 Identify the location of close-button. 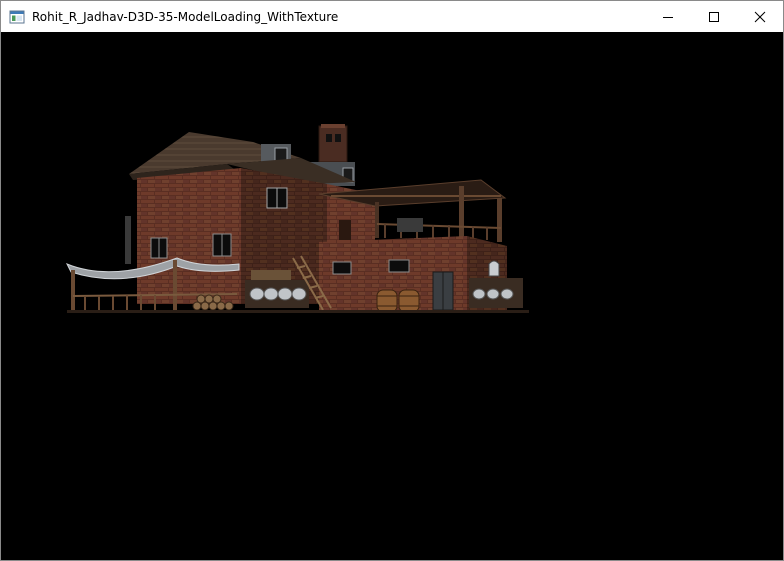
(760, 16).